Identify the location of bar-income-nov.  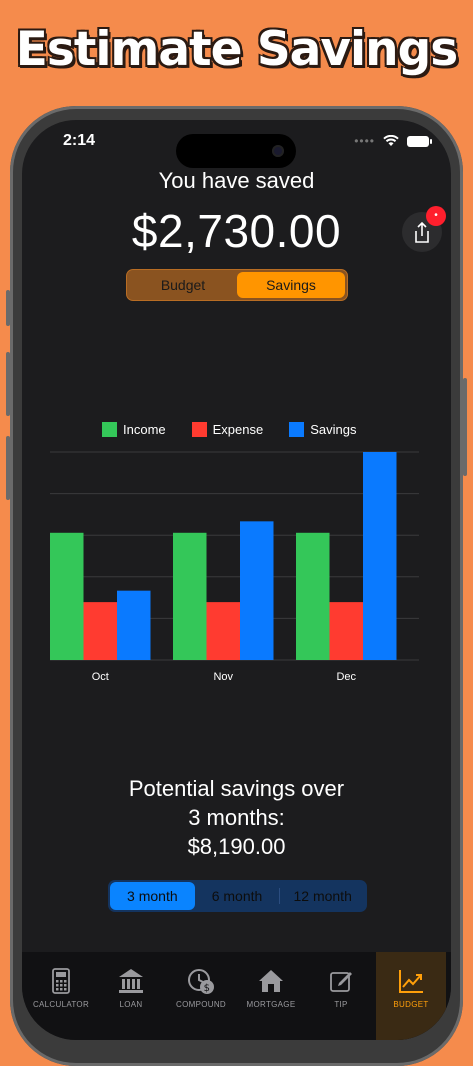
(190, 596).